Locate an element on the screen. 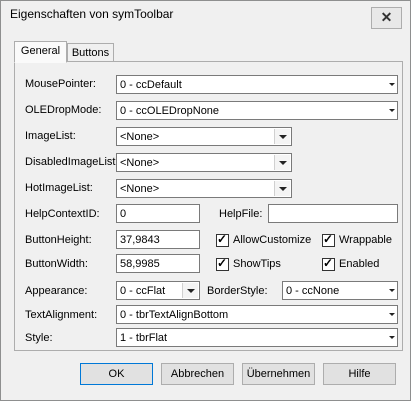 Image resolution: width=411 pixels, height=401 pixels. help-file-input is located at coordinates (333, 213).